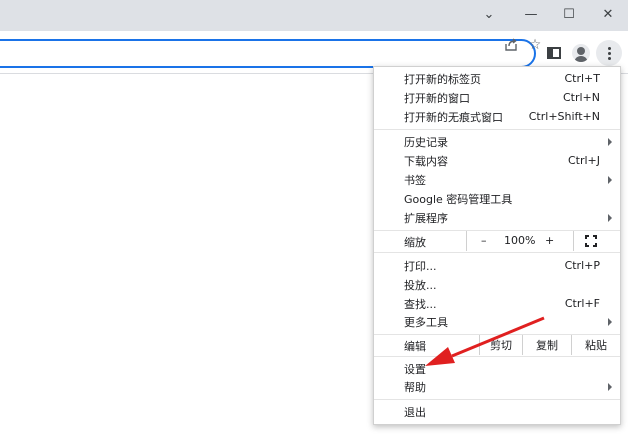 This screenshot has width=628, height=437. I want to click on menu-item-shortcut: Ctrl+T, so click(582, 78).